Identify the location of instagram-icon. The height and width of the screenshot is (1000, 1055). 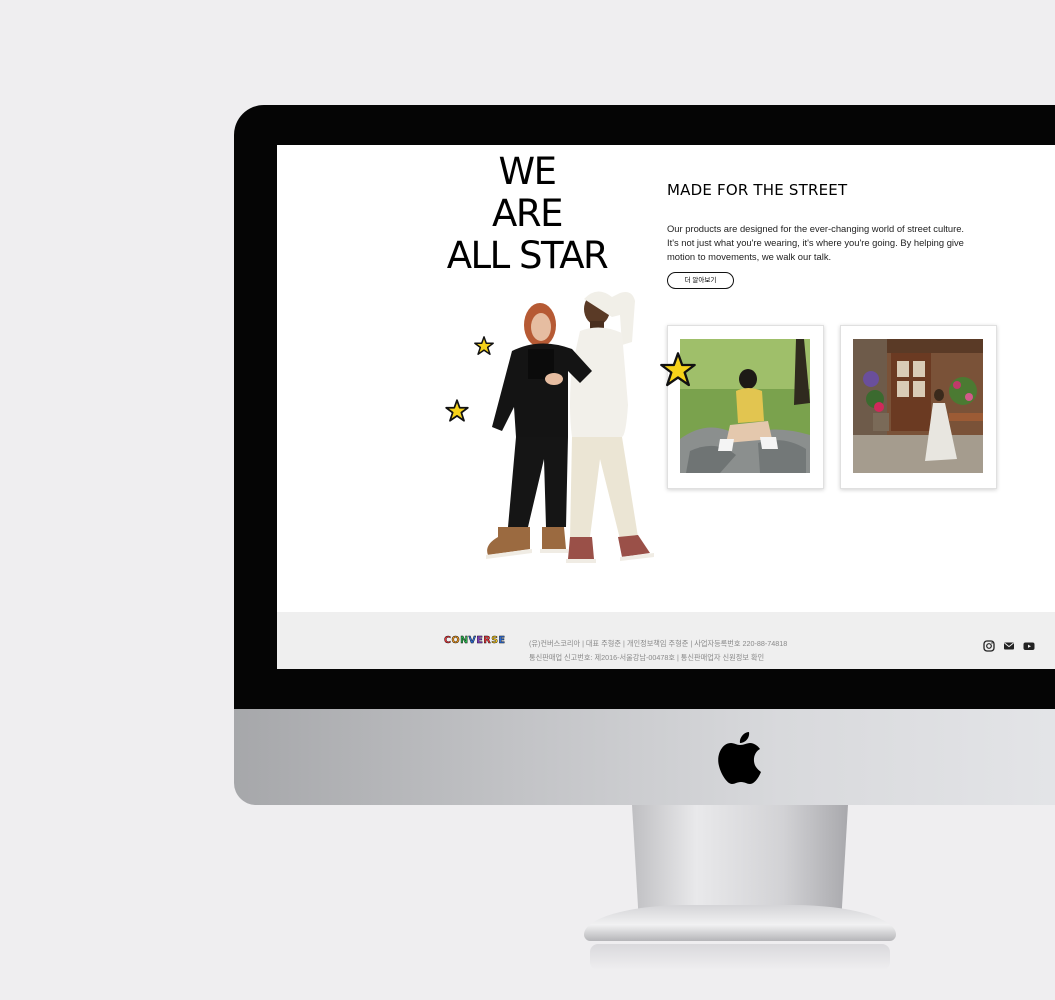
(989, 646).